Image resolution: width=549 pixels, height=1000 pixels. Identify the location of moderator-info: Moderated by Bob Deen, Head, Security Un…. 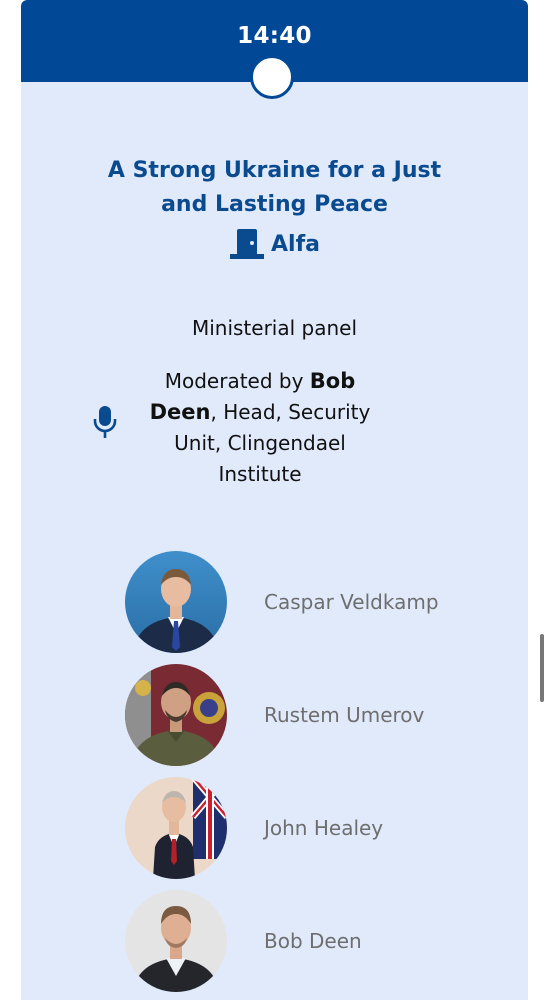
(260, 428).